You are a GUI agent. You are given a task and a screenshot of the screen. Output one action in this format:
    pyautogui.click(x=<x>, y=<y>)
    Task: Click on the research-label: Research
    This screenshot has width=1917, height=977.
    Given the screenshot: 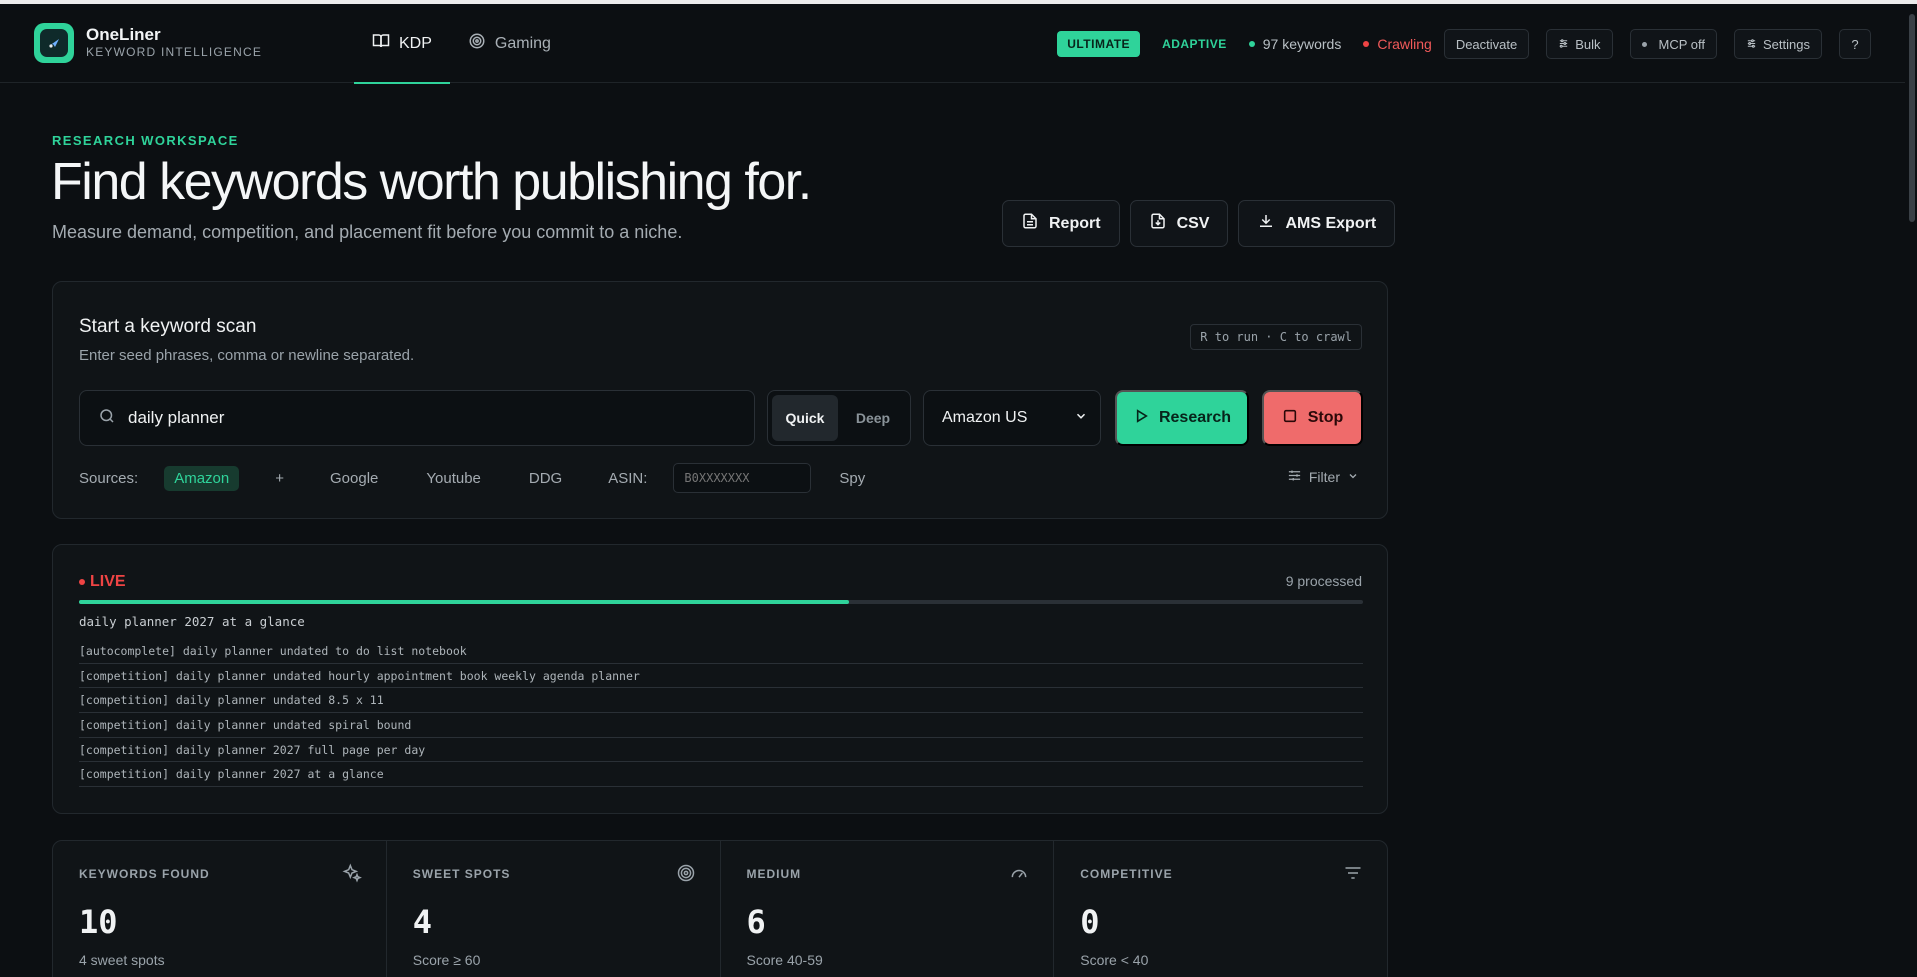 What is the action you would take?
    pyautogui.click(x=1195, y=417)
    